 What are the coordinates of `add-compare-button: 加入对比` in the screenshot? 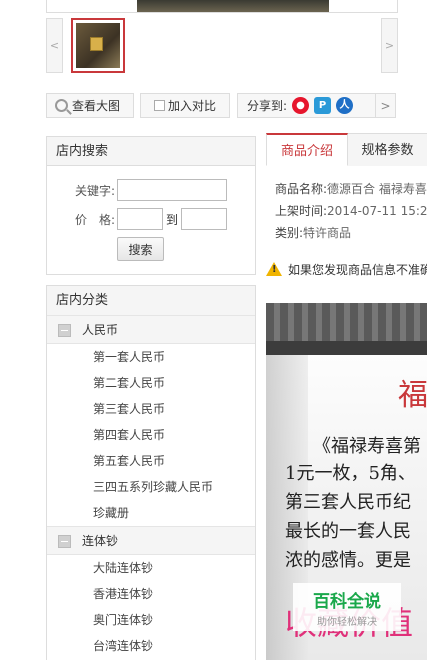 It's located at (185, 105).